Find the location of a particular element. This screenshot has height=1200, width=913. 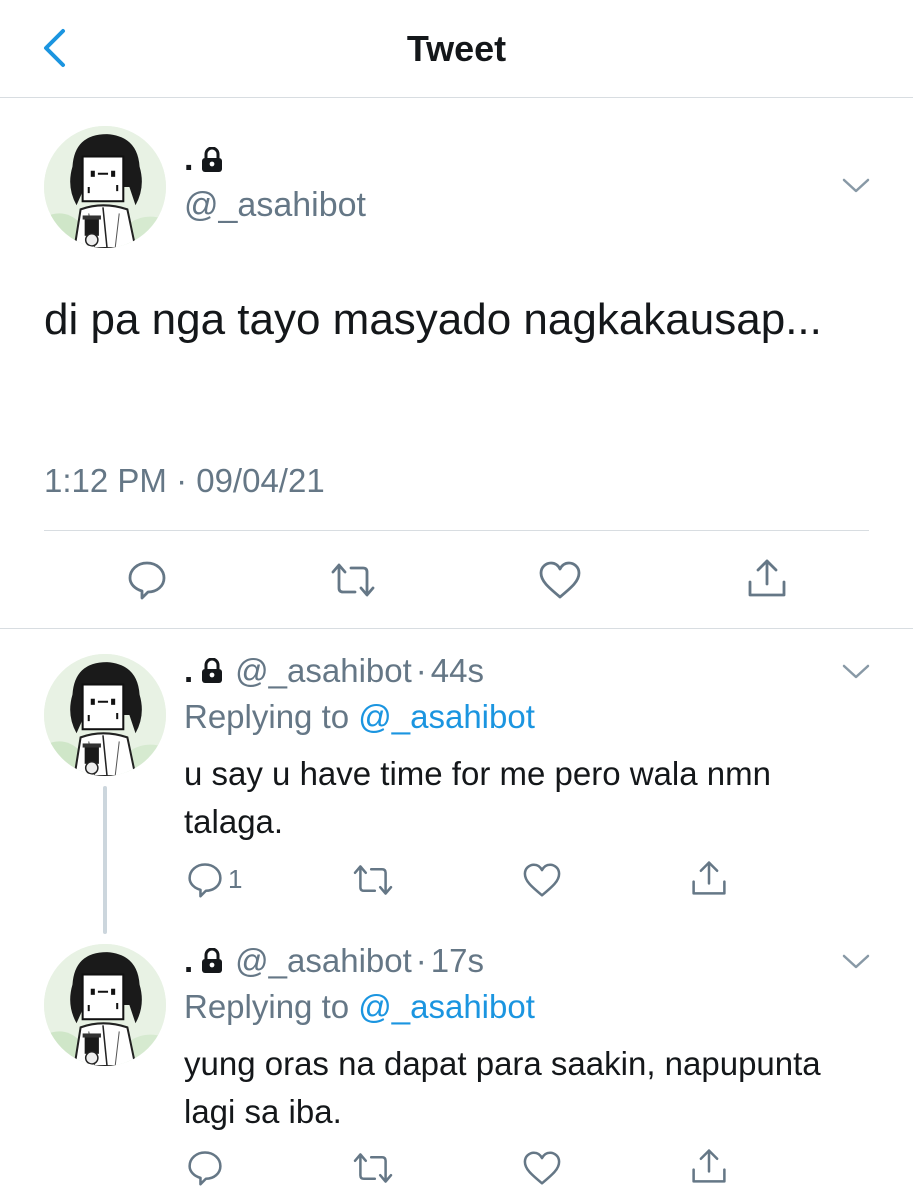

reply-button: 1 is located at coordinates (214, 879).